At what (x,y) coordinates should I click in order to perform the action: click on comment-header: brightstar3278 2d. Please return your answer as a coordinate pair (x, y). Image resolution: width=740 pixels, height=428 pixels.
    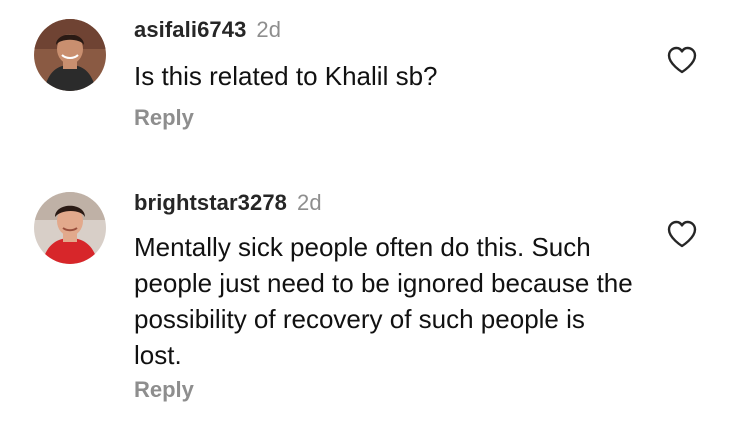
    Looking at the image, I should click on (228, 203).